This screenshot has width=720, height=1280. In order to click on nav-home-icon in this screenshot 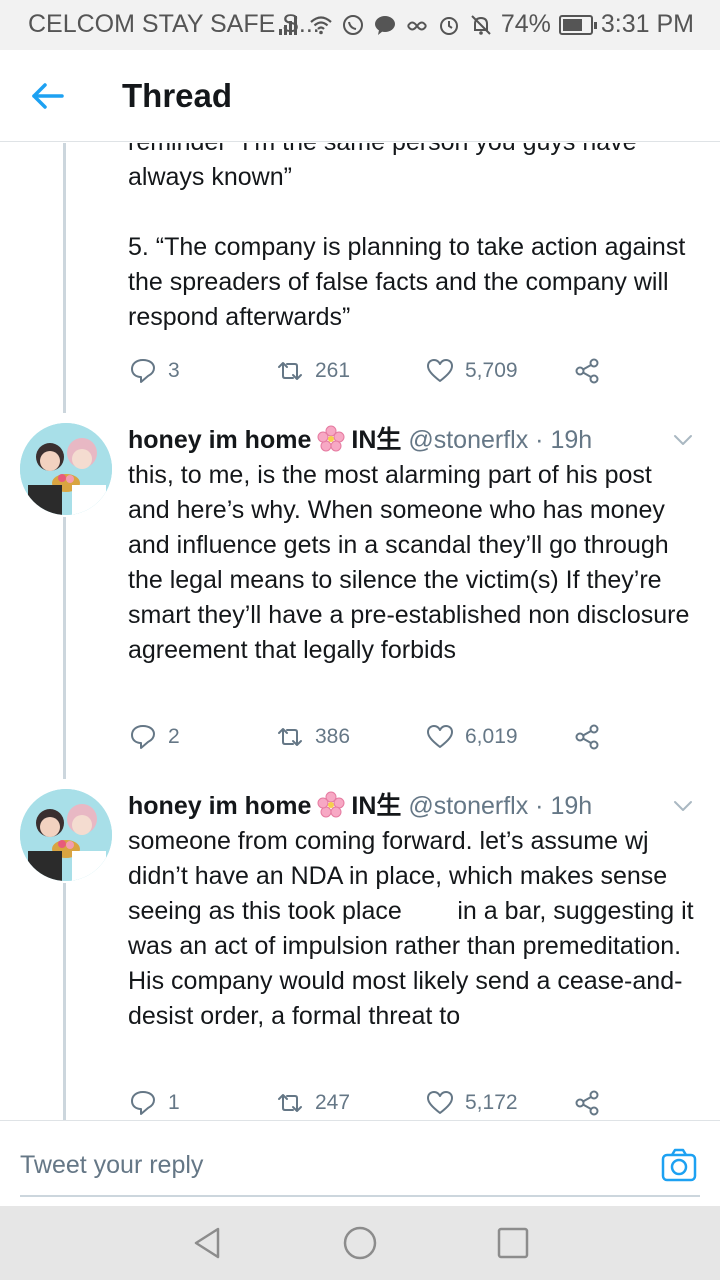, I will do `click(360, 1243)`.